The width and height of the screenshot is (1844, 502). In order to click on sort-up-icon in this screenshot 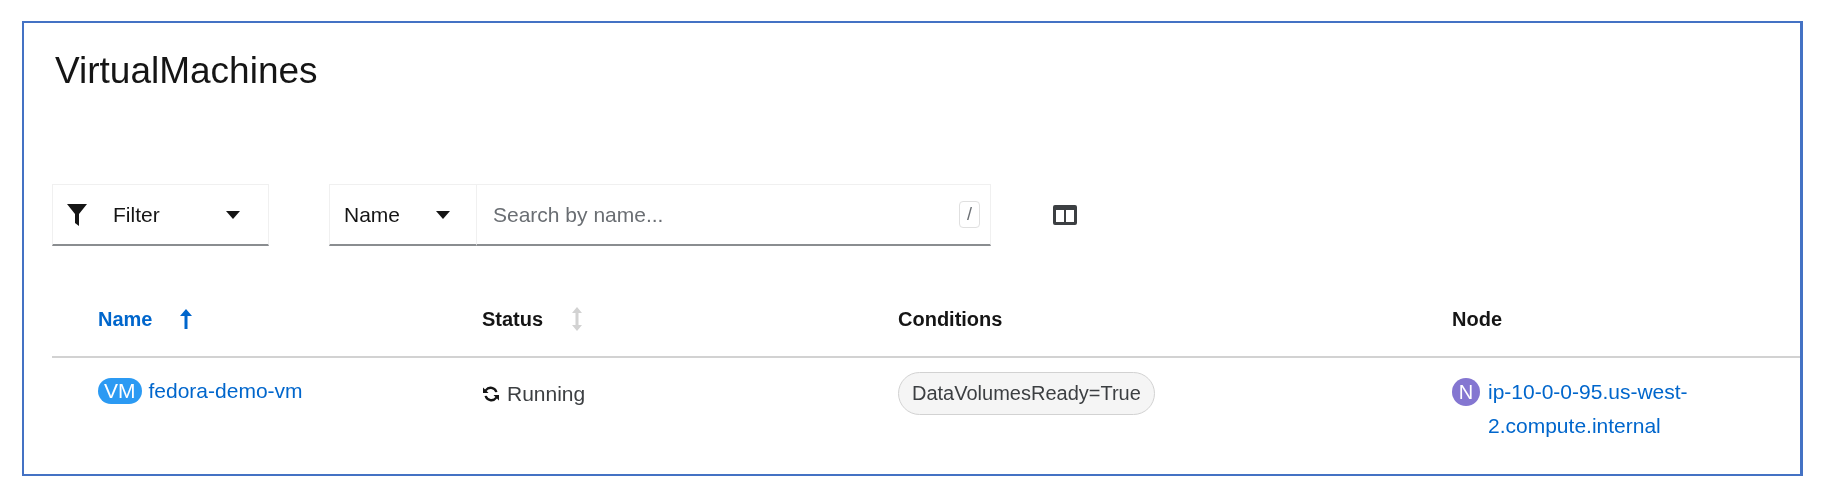, I will do `click(186, 319)`.